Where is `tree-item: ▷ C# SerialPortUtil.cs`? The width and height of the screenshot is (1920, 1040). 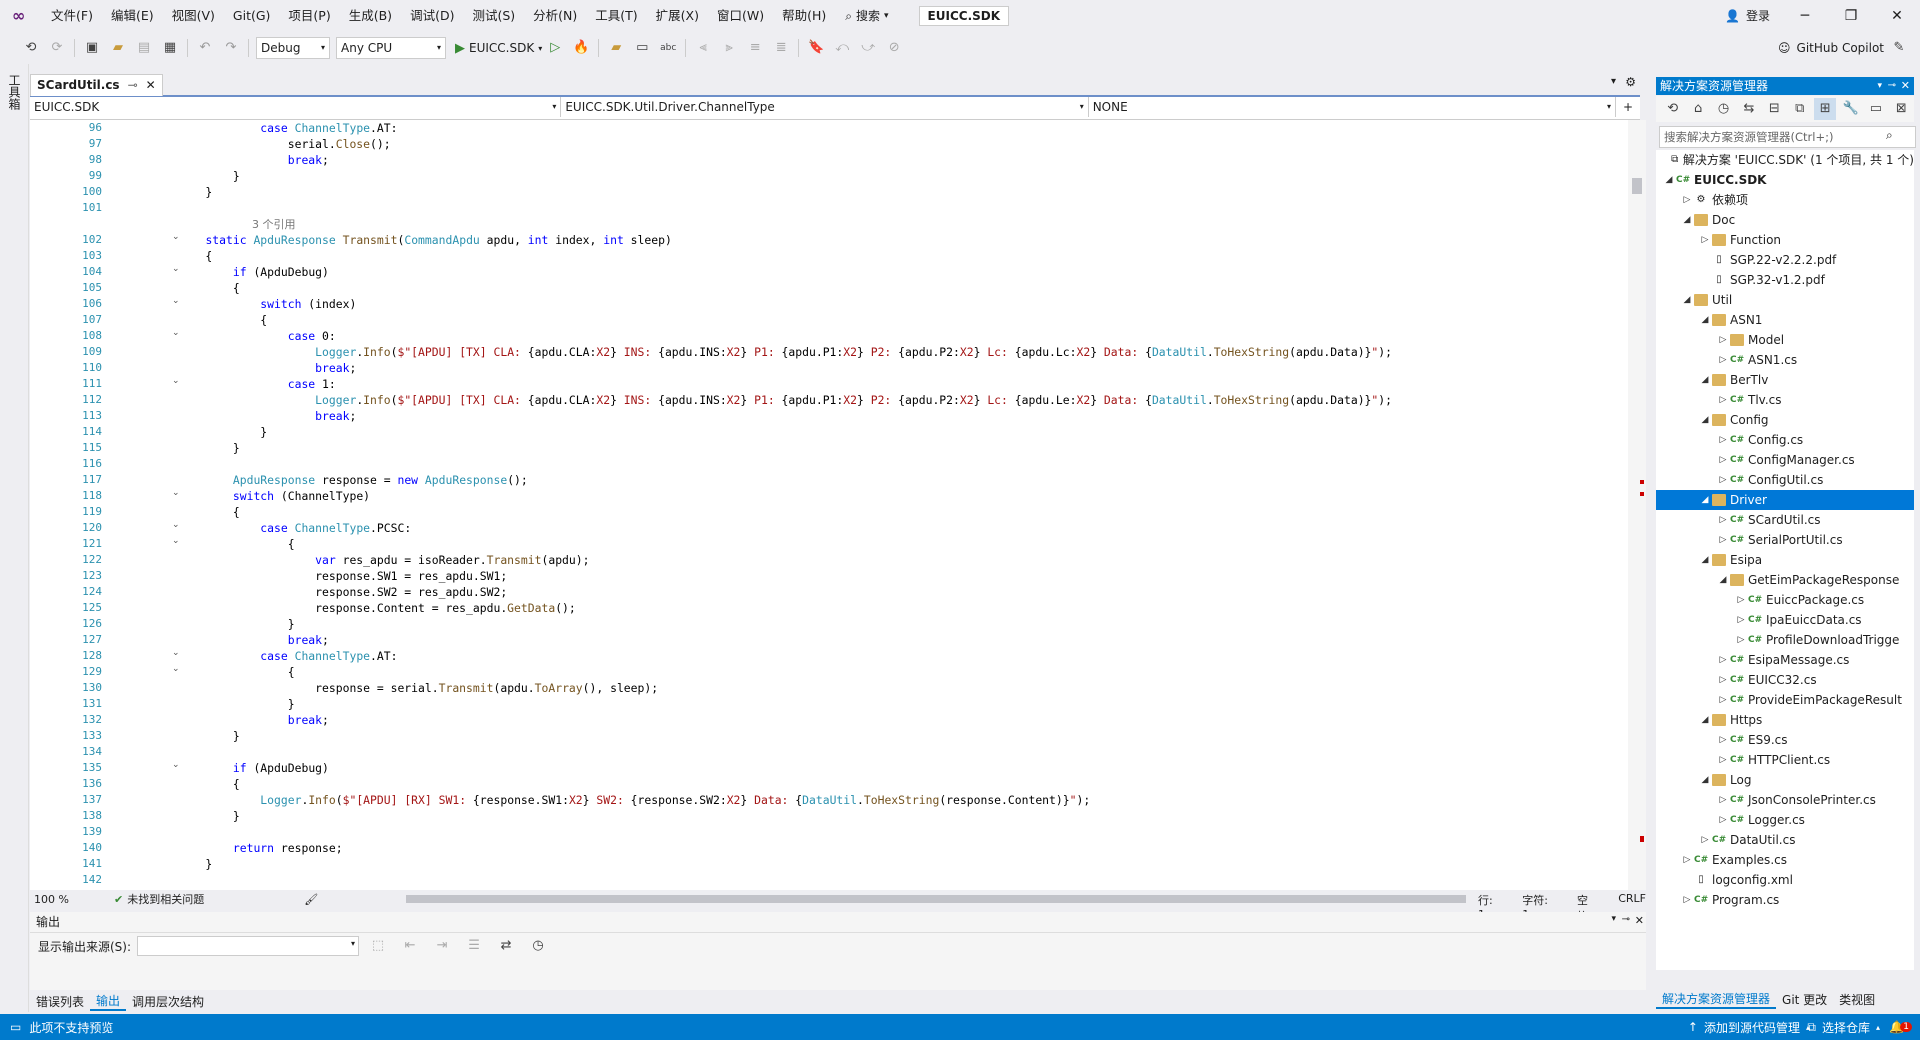
tree-item: ▷ C# SerialPortUtil.cs is located at coordinates (1785, 540).